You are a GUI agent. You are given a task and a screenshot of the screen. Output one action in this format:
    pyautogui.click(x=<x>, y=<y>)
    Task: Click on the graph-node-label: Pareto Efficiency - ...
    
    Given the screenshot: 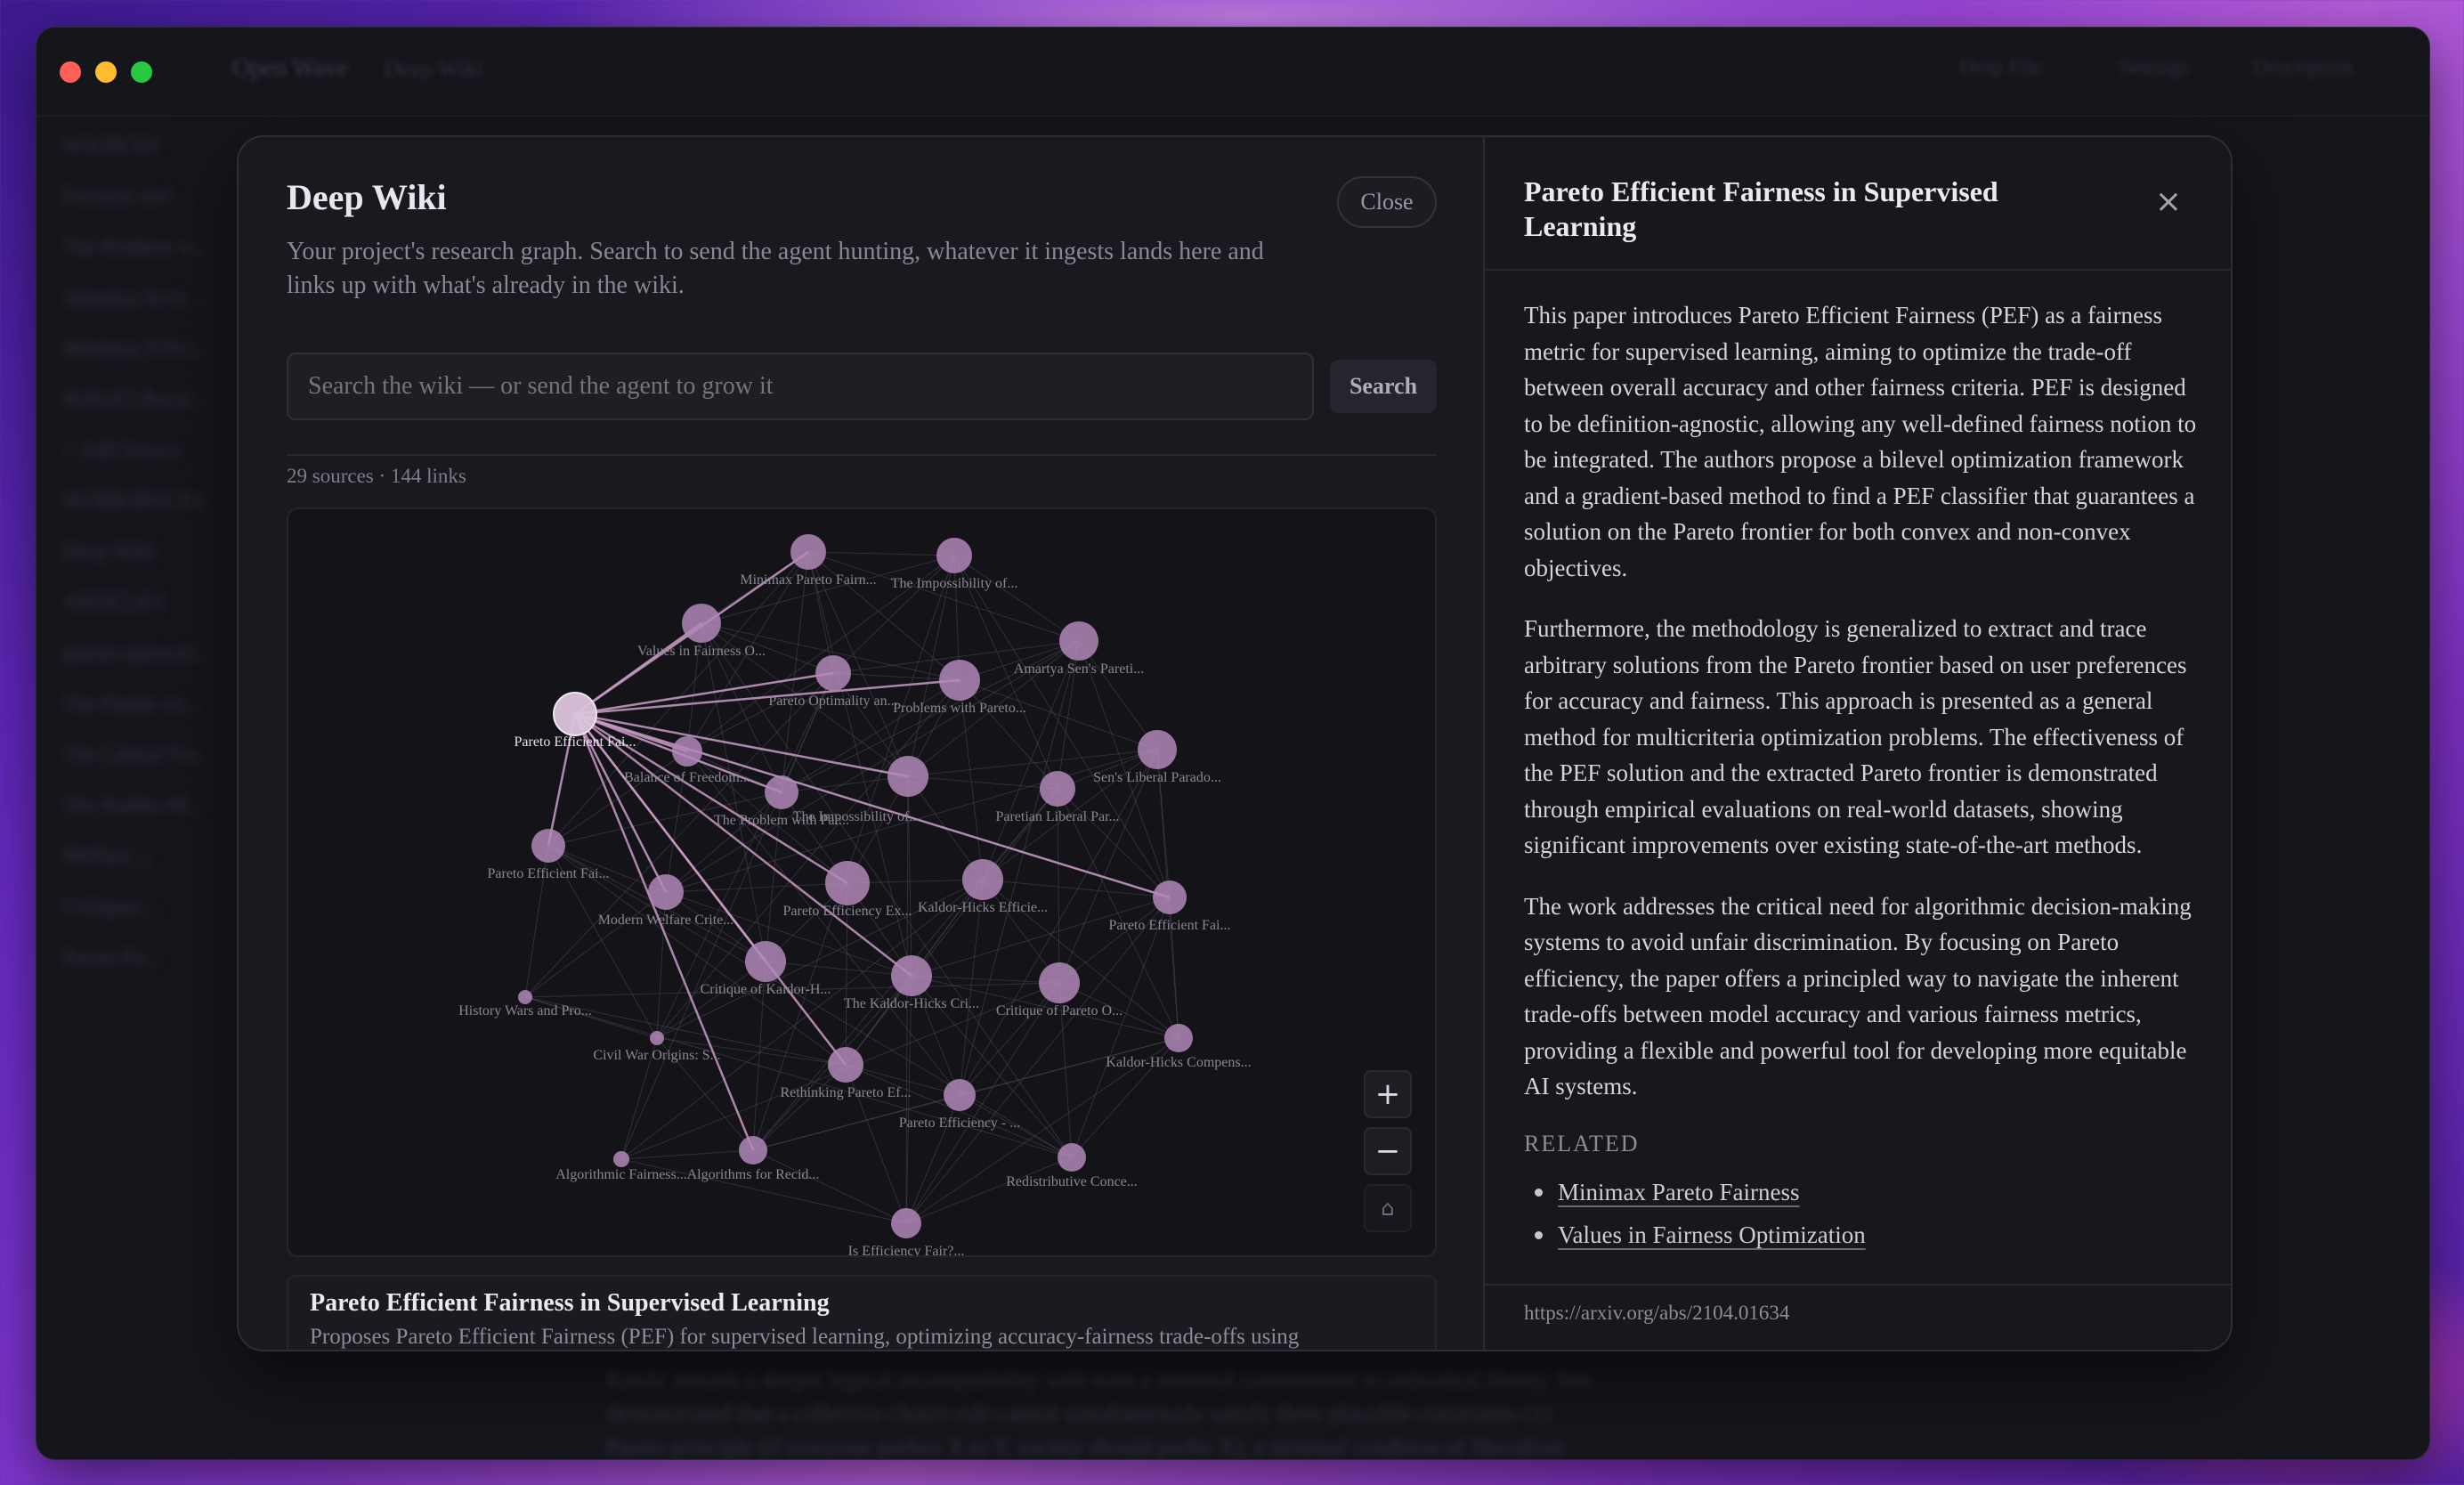 What is the action you would take?
    pyautogui.click(x=960, y=1123)
    